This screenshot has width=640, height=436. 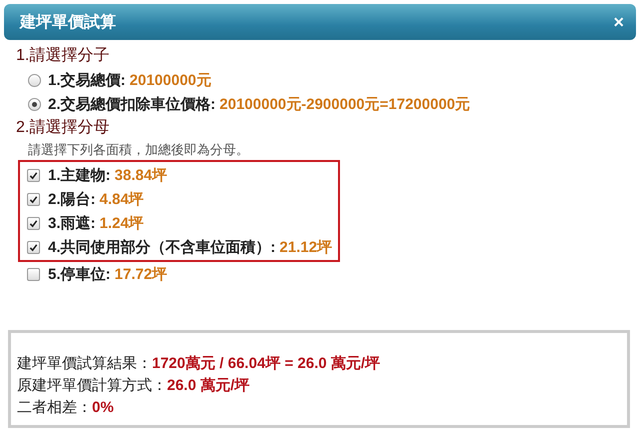 What do you see at coordinates (345, 104) in the screenshot?
I see `option-value: 20100000元-2900000元=17200000元` at bounding box center [345, 104].